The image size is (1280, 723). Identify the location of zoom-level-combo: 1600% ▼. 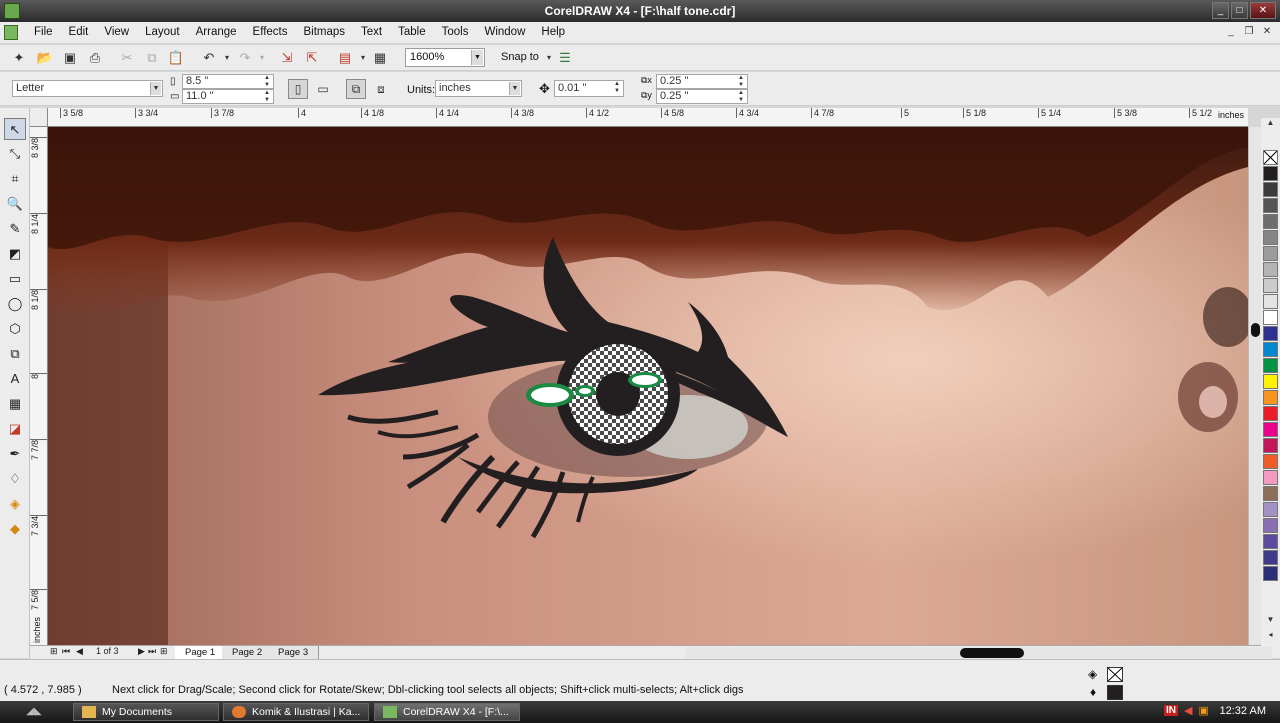
(445, 57).